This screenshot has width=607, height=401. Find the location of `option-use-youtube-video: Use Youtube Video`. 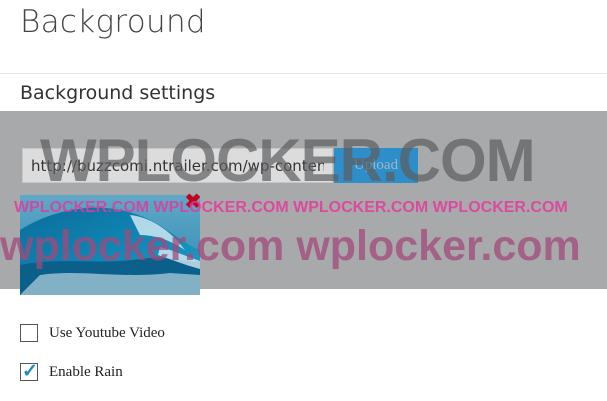

option-use-youtube-video: Use Youtube Video is located at coordinates (92, 333).